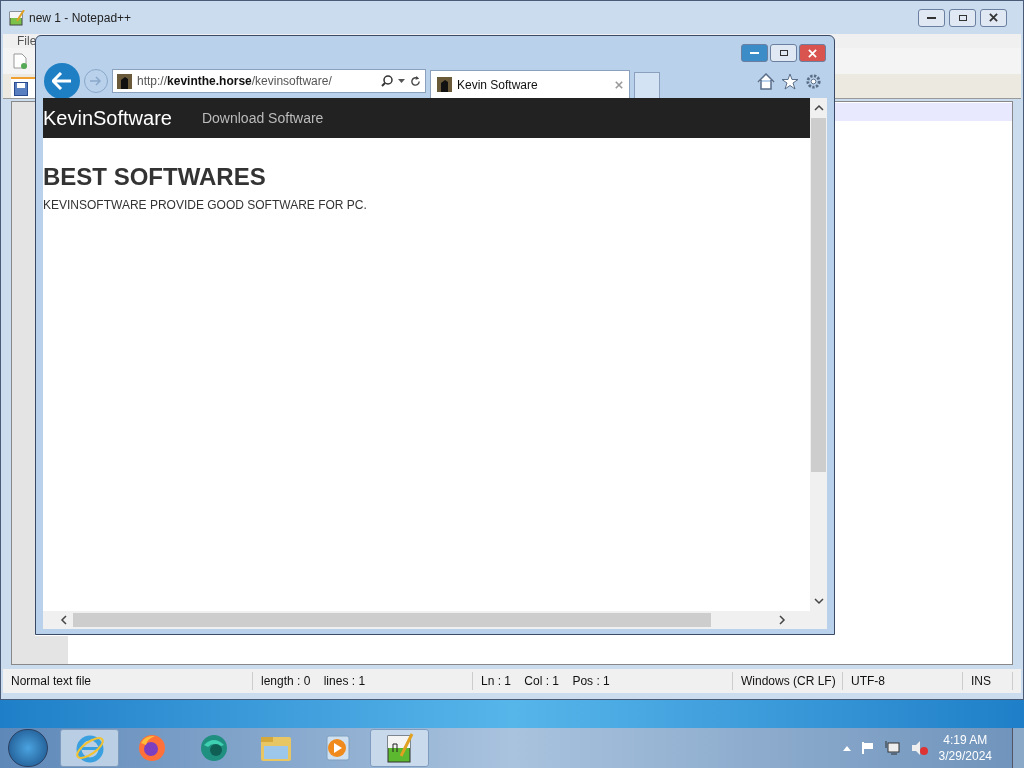 This screenshot has width=1024, height=768. What do you see at coordinates (892, 748) in the screenshot?
I see `network-icon` at bounding box center [892, 748].